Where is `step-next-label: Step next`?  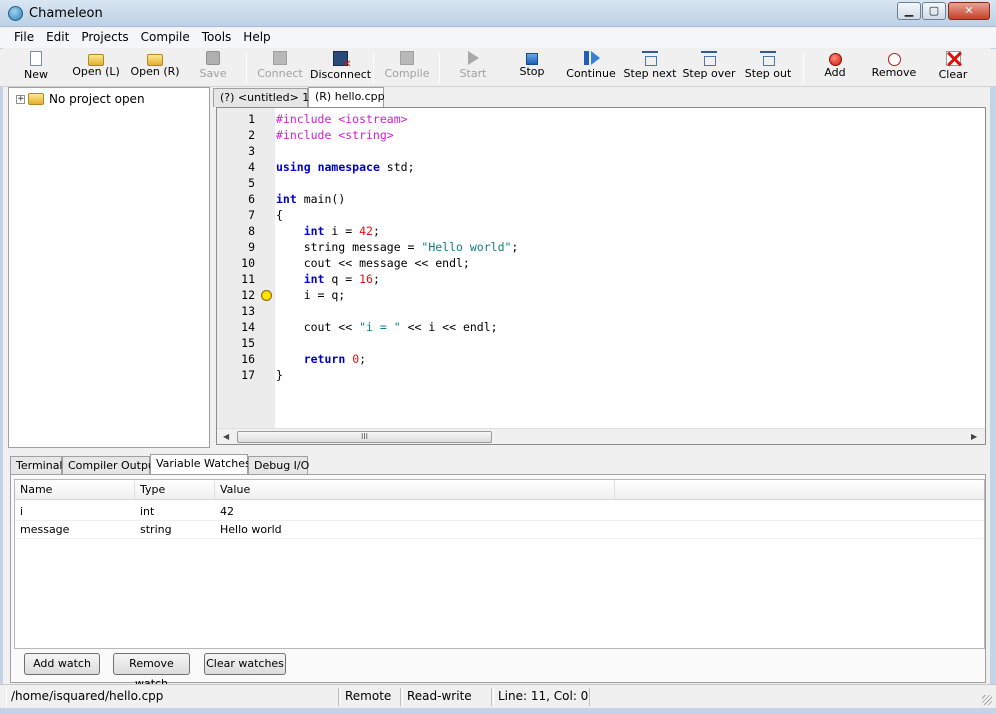 step-next-label: Step next is located at coordinates (650, 73).